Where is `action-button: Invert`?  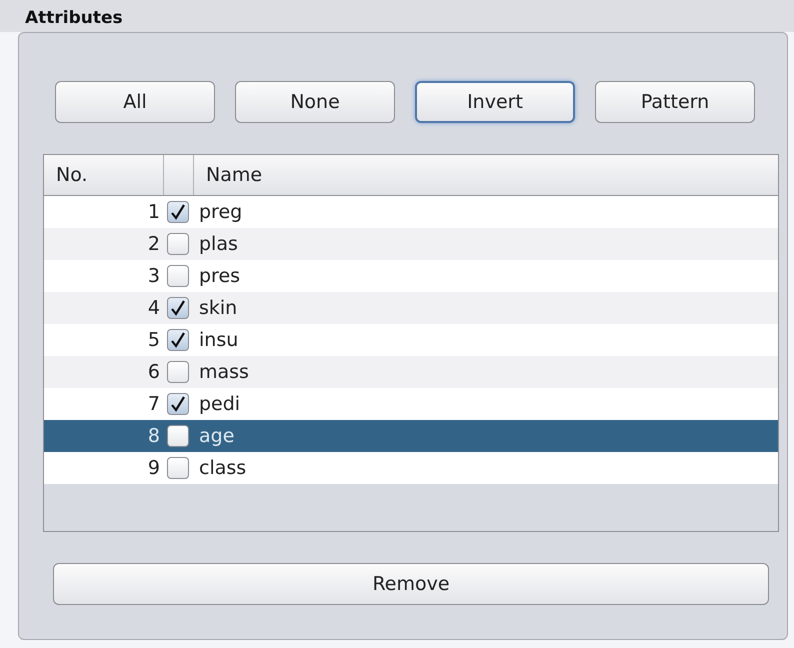
action-button: Invert is located at coordinates (495, 102).